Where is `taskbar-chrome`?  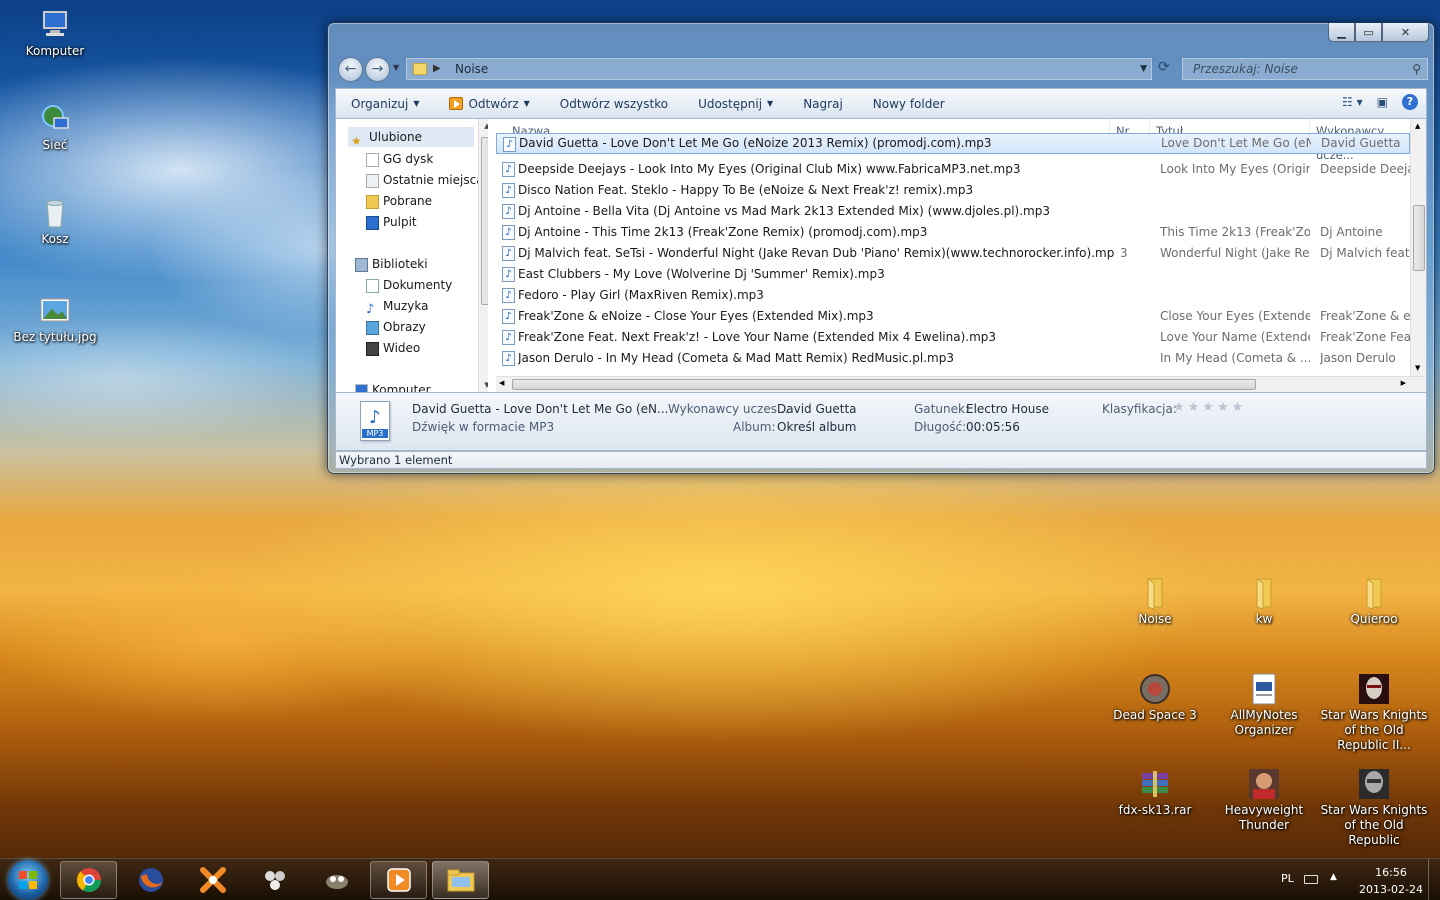 taskbar-chrome is located at coordinates (88, 880).